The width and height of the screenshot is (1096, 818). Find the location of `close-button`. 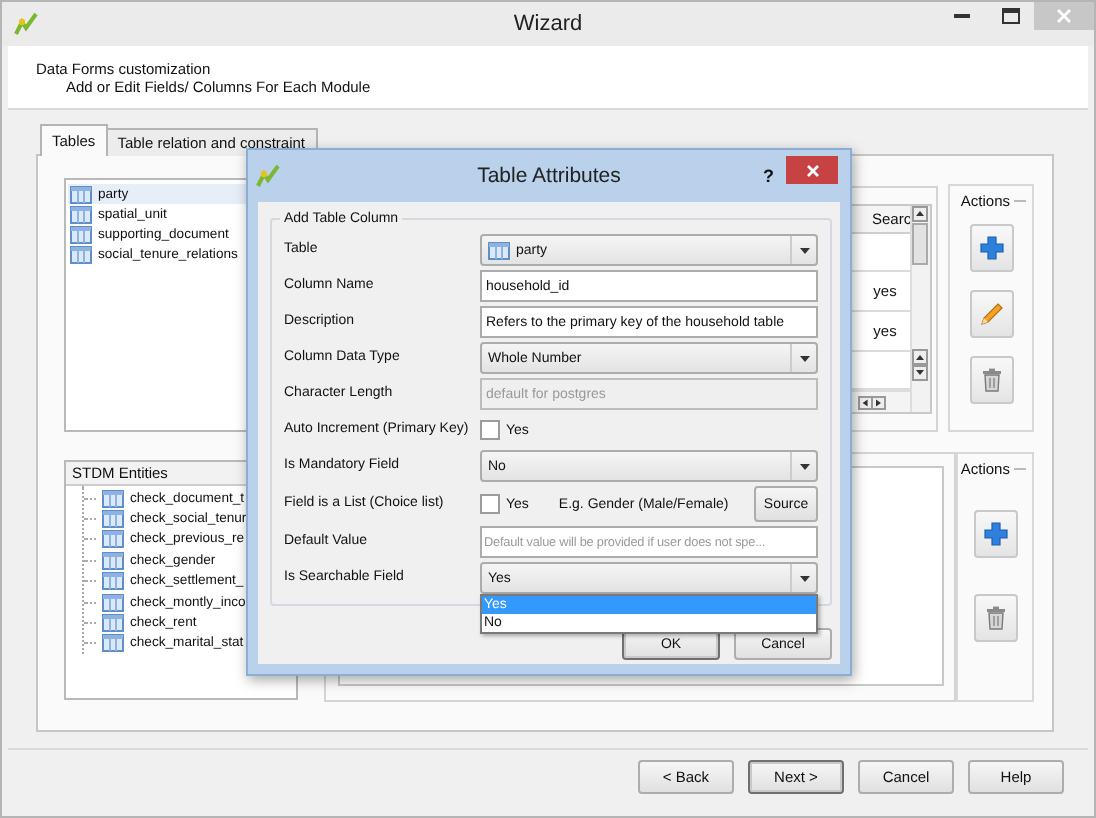

close-button is located at coordinates (812, 170).